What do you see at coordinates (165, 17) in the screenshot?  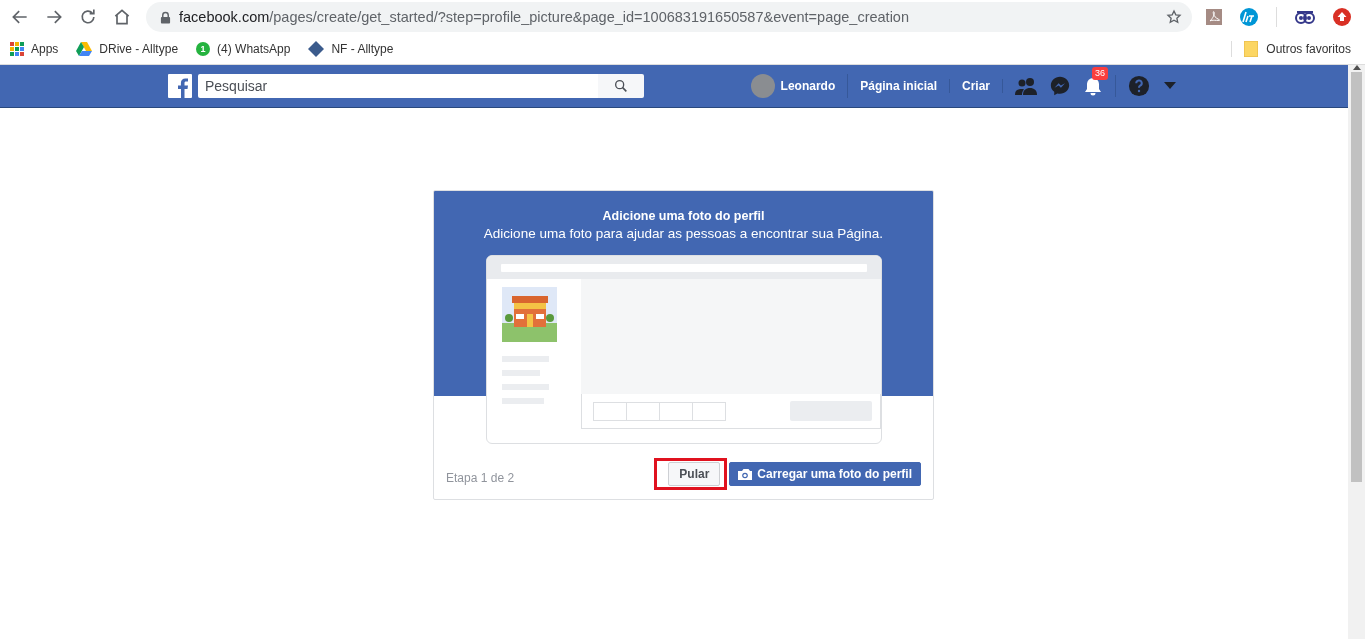 I see `lock-icon` at bounding box center [165, 17].